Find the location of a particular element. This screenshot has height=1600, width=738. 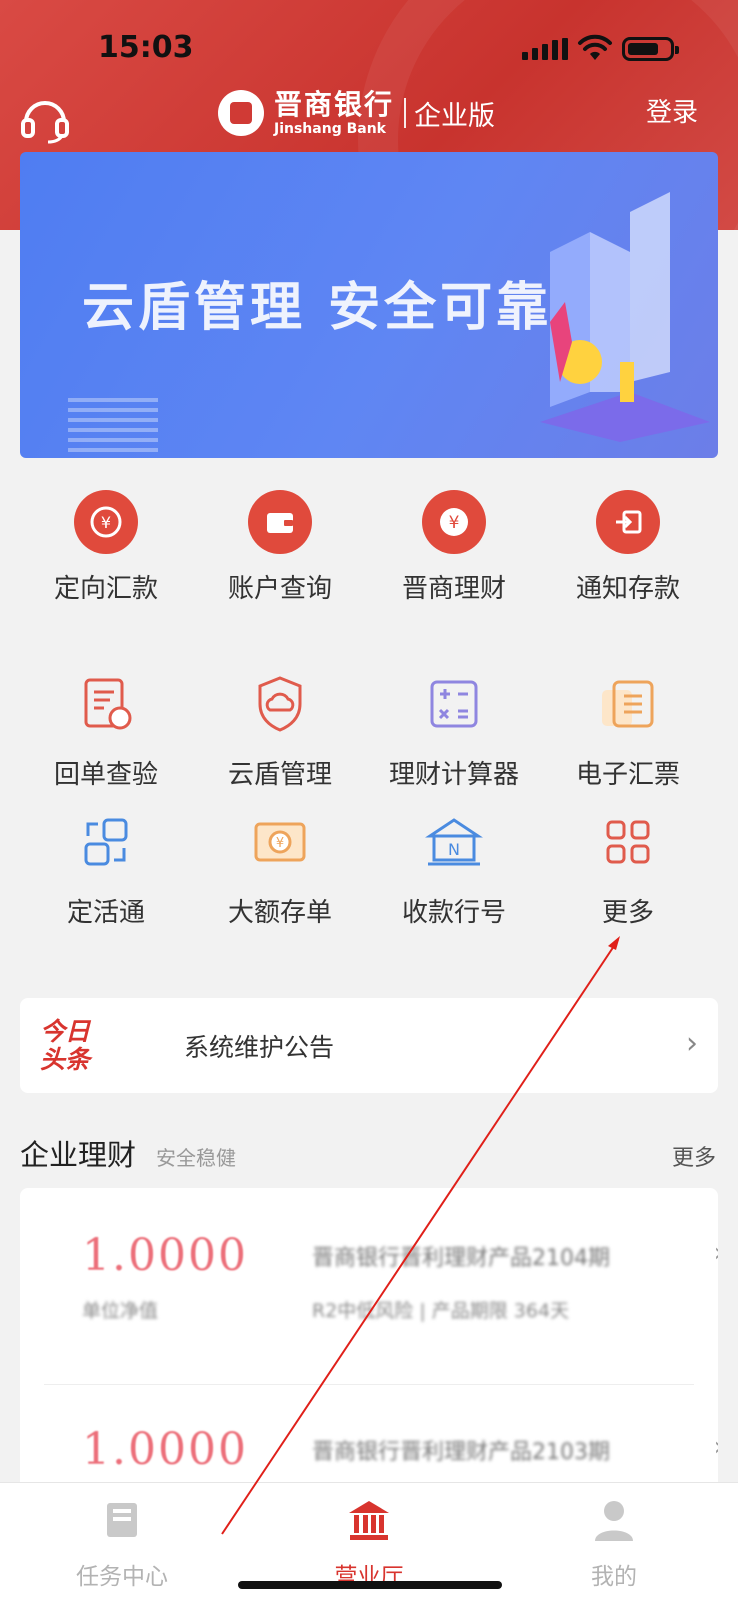

quick-action-directional-remit: ¥ 定向汇款 is located at coordinates (106, 547).